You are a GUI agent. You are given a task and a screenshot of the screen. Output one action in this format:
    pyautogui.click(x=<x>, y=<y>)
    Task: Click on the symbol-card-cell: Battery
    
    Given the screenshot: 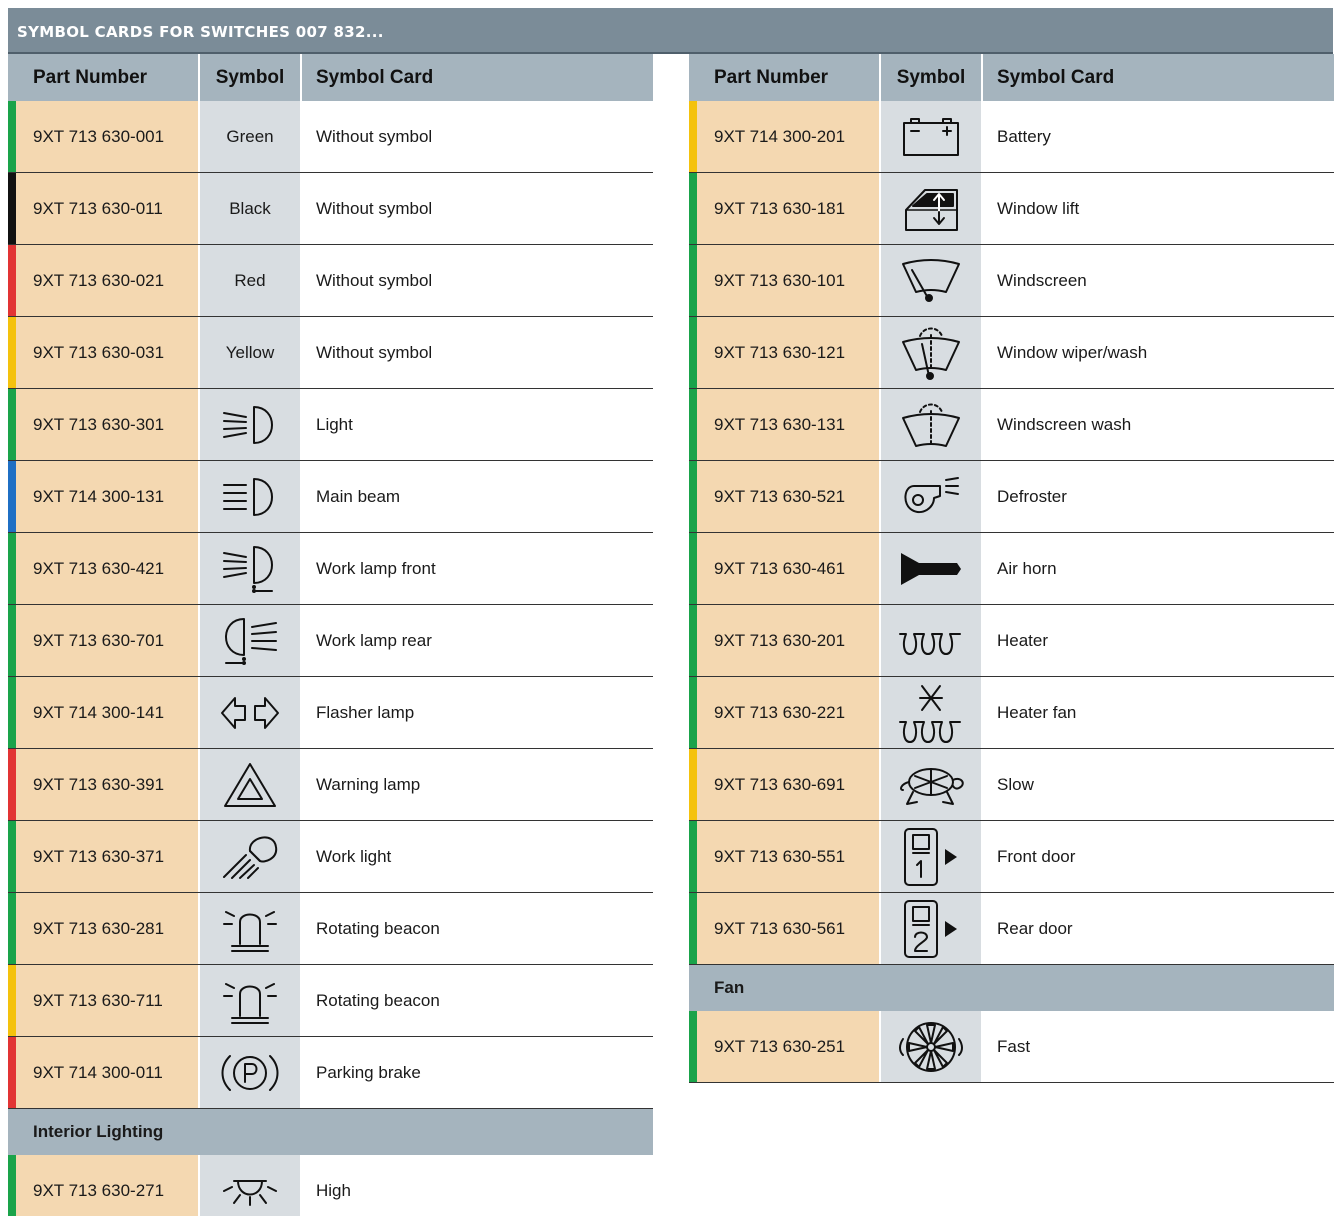 What is the action you would take?
    pyautogui.click(x=1158, y=136)
    